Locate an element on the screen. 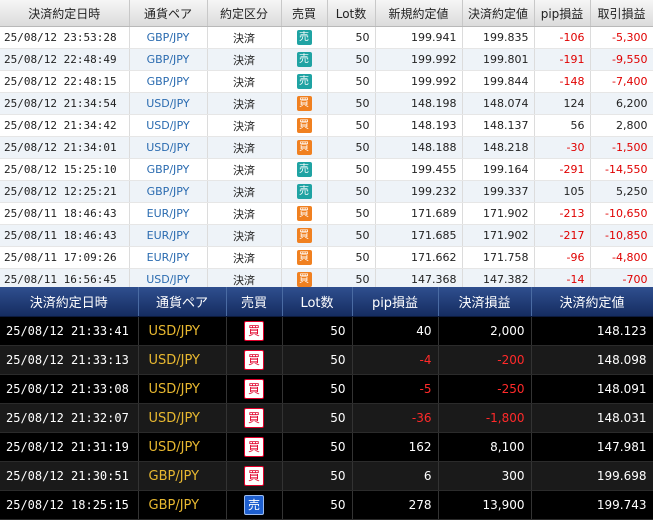 The image size is (653, 520). cell-pnl: 13,900 is located at coordinates (485, 505).